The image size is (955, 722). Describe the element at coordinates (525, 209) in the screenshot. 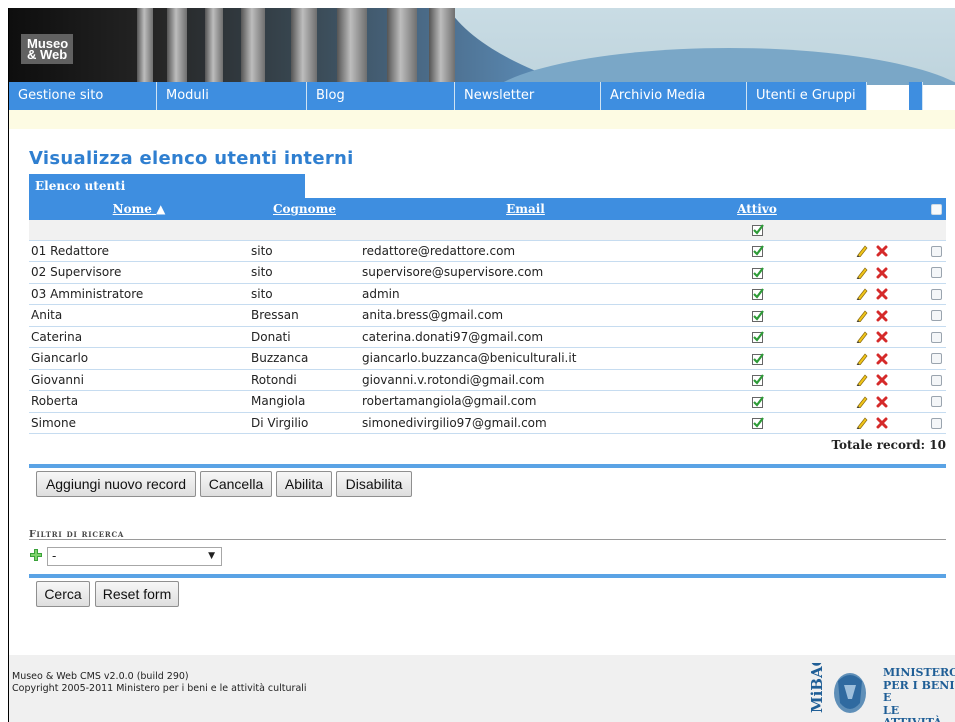

I see `column-email: Email` at that location.